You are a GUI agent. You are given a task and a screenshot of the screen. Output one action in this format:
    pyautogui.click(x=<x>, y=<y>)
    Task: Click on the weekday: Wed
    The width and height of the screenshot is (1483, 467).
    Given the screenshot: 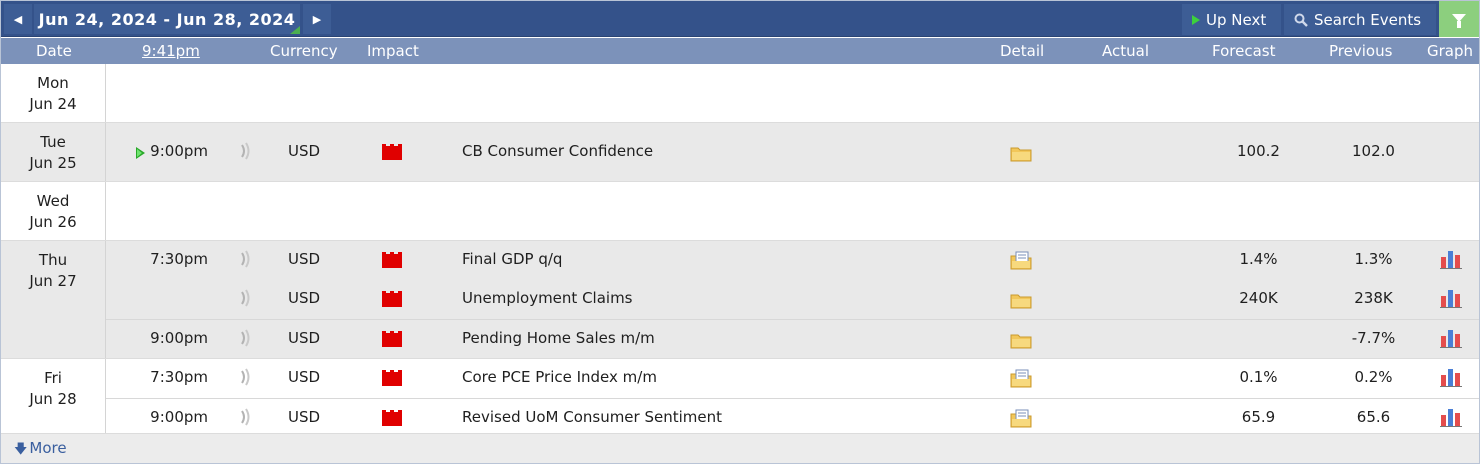 What is the action you would take?
    pyautogui.click(x=53, y=201)
    